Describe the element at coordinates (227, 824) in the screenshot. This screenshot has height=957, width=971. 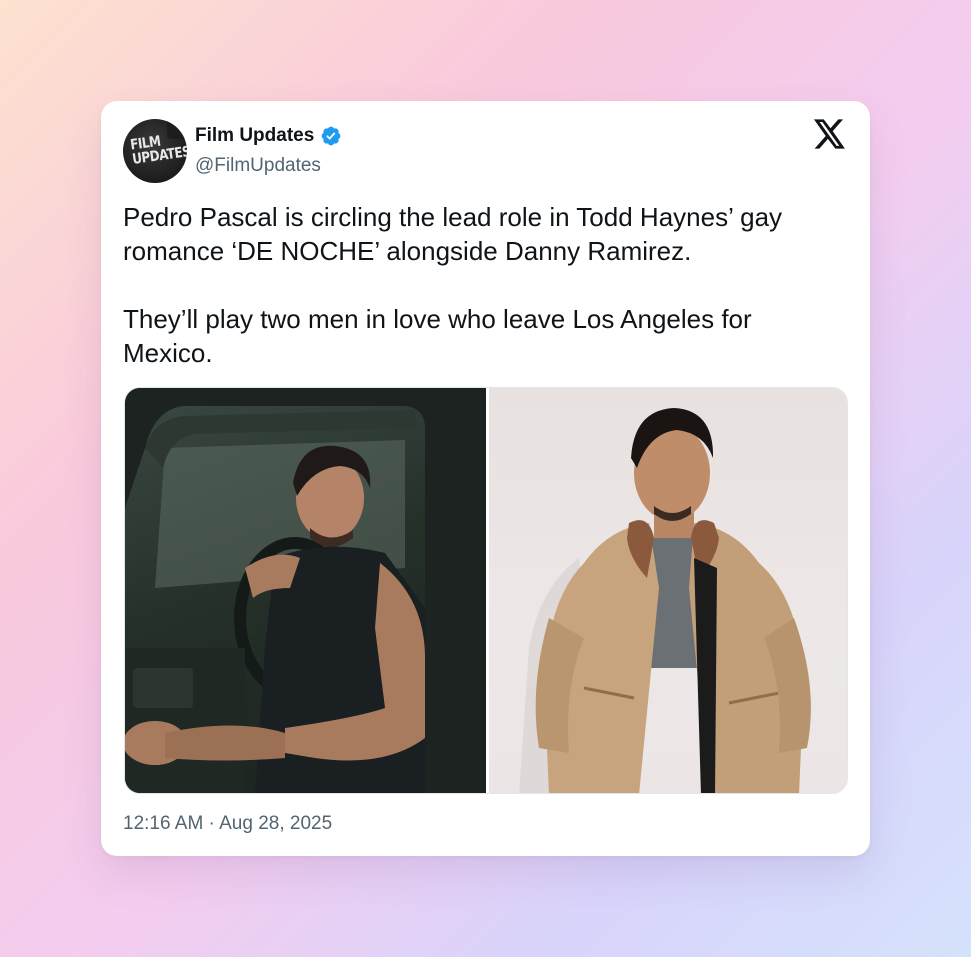
I see `tweet-timestamp: 12:16 AM · Aug 28, 2025` at that location.